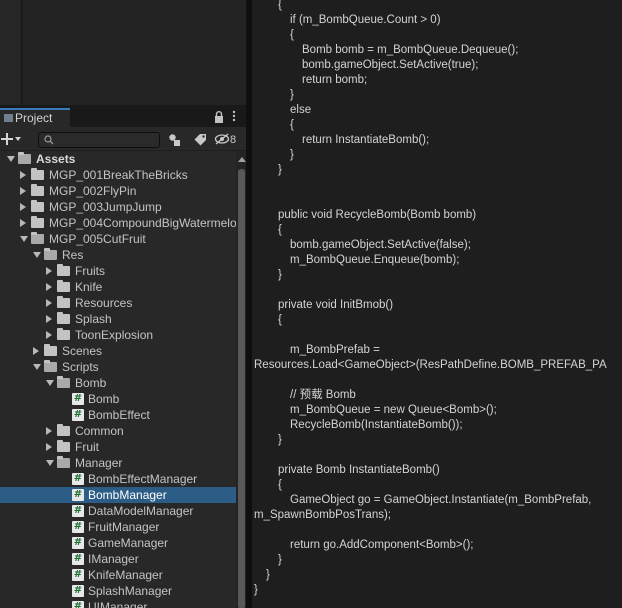  I want to click on tree-item-folder: Fruit, so click(118, 447).